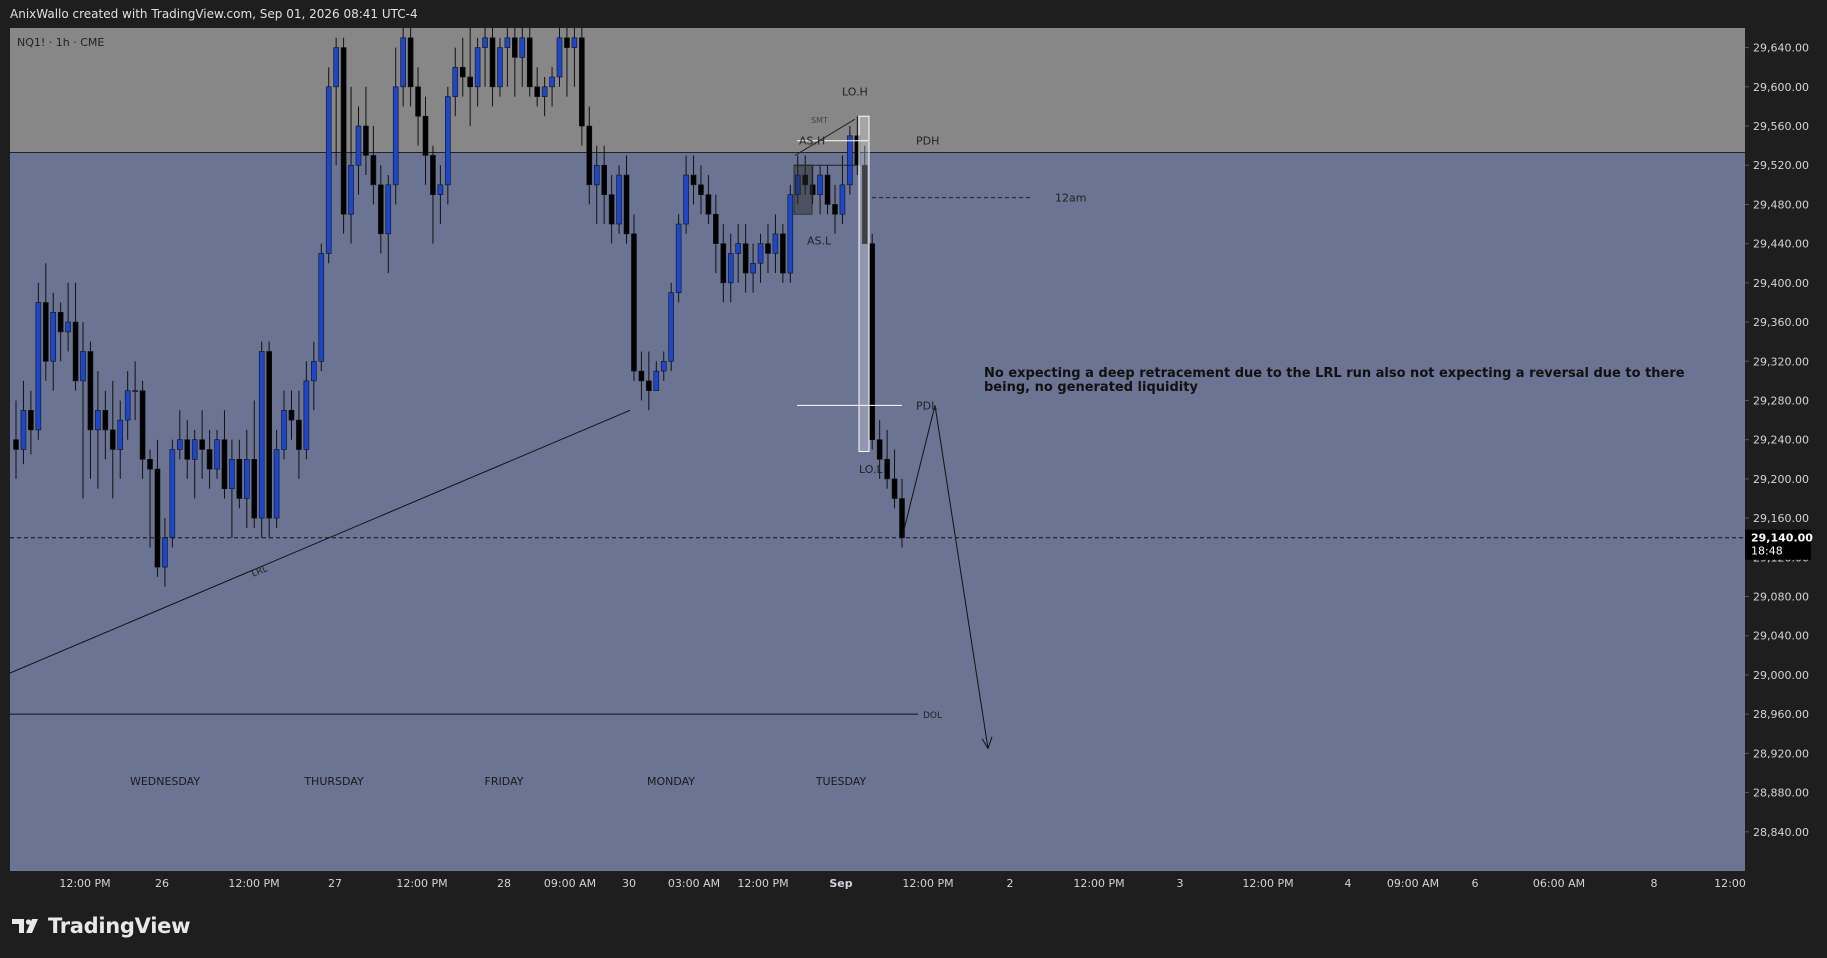  What do you see at coordinates (1559, 883) in the screenshot?
I see `time-tick-label: 06:00 AM` at bounding box center [1559, 883].